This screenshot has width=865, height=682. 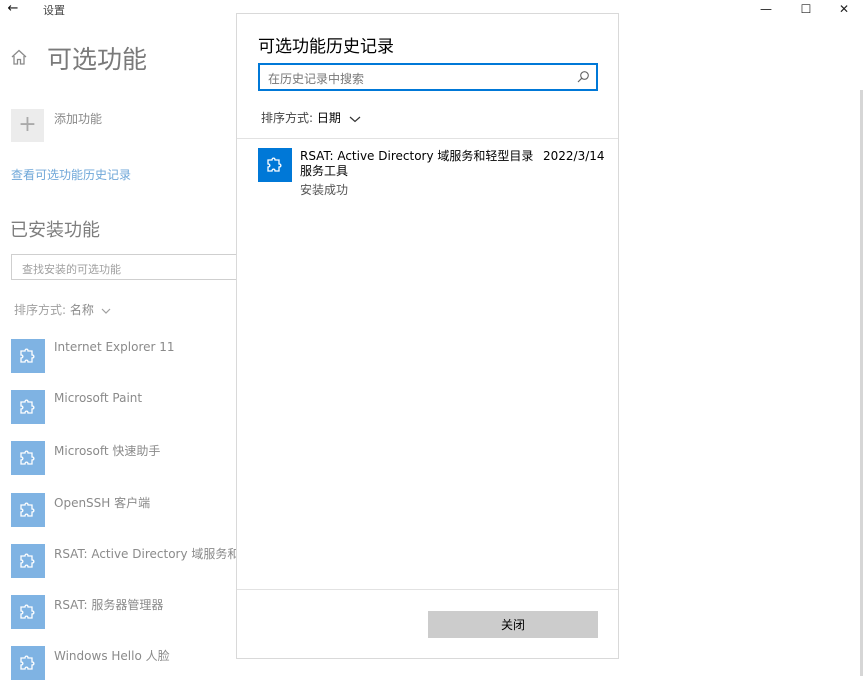 I want to click on feature-label: RSAT: 服务器管理器, so click(x=109, y=605).